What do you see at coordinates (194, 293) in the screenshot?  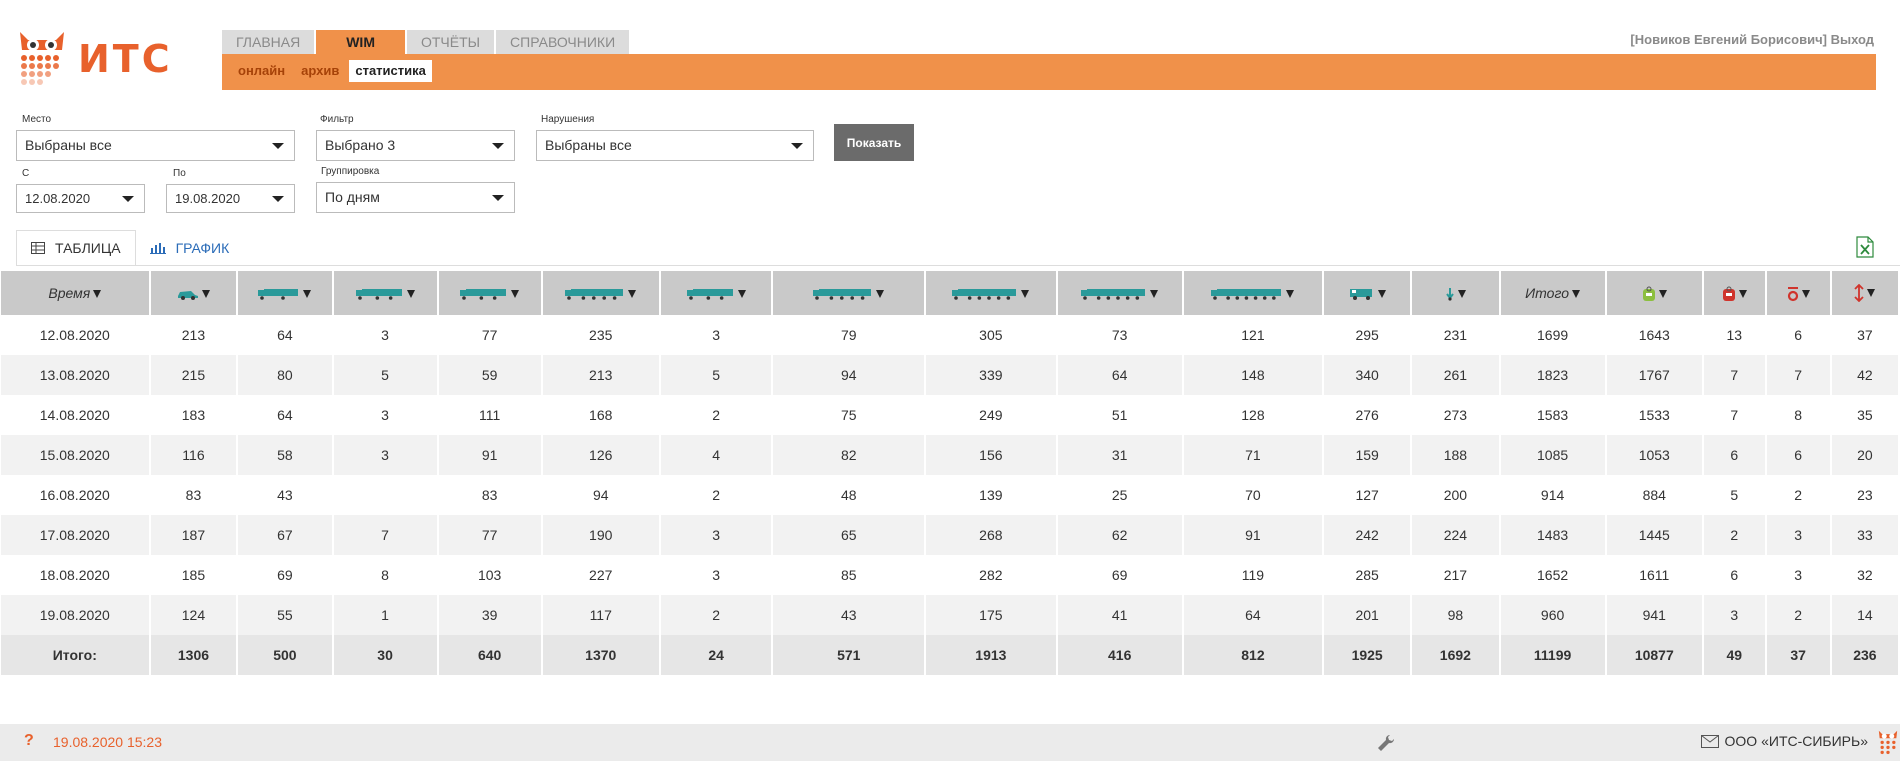 I see `column-header-car` at bounding box center [194, 293].